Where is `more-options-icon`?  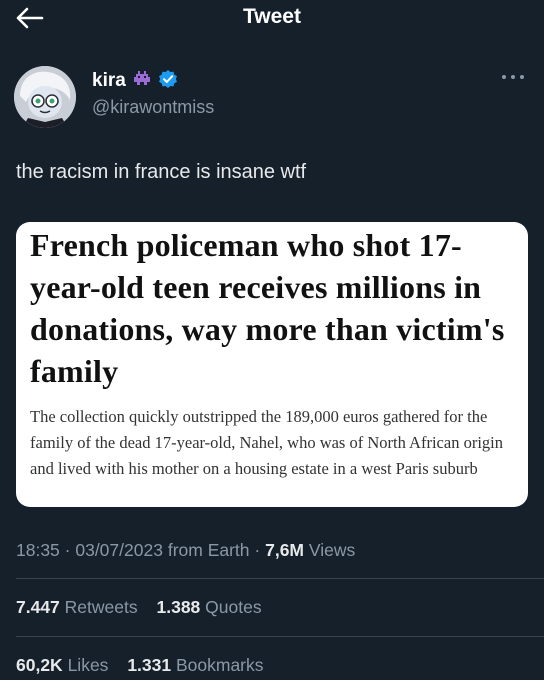 more-options-icon is located at coordinates (513, 77).